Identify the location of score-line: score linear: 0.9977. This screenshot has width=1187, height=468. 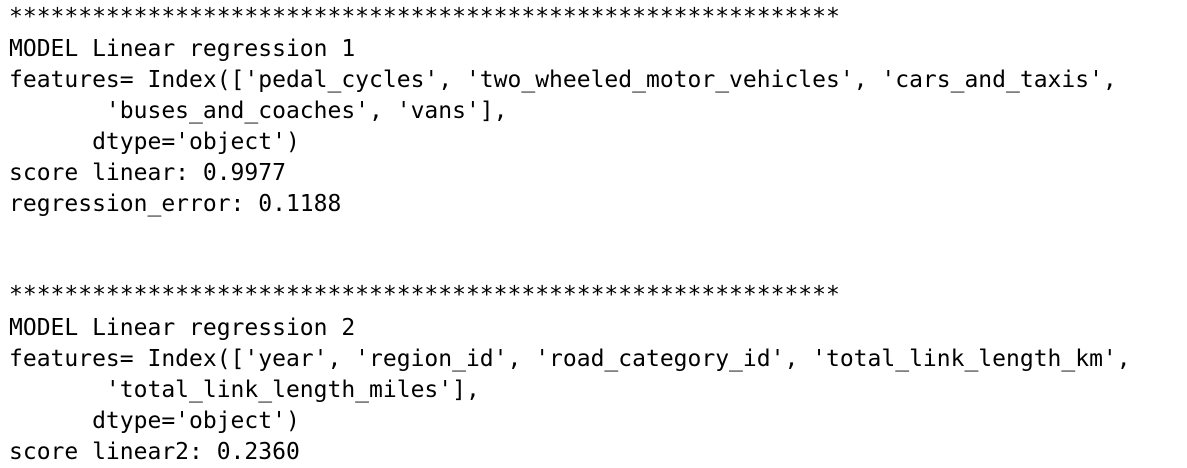
(147, 173).